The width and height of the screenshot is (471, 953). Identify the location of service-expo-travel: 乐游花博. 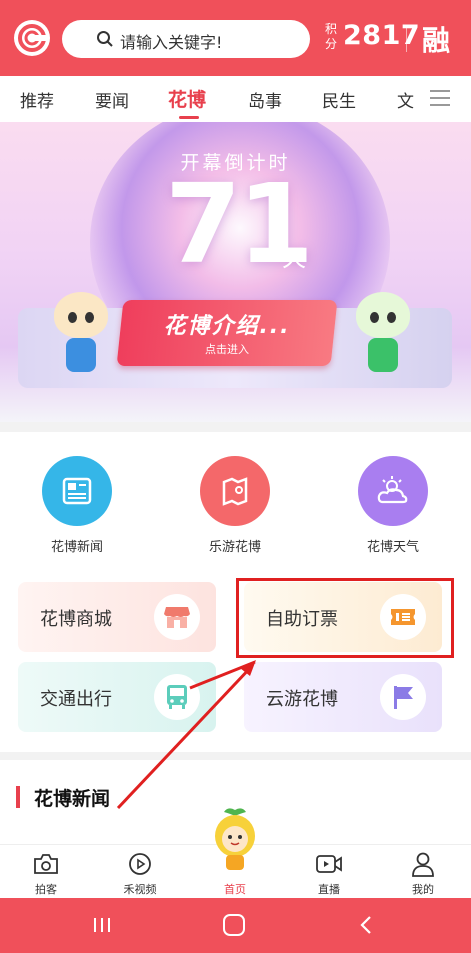
(235, 505).